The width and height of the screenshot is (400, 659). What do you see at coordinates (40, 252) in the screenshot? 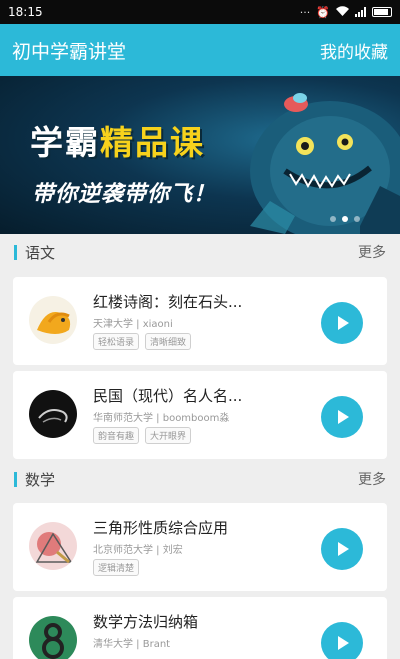
I see `section-title-text: 语文` at bounding box center [40, 252].